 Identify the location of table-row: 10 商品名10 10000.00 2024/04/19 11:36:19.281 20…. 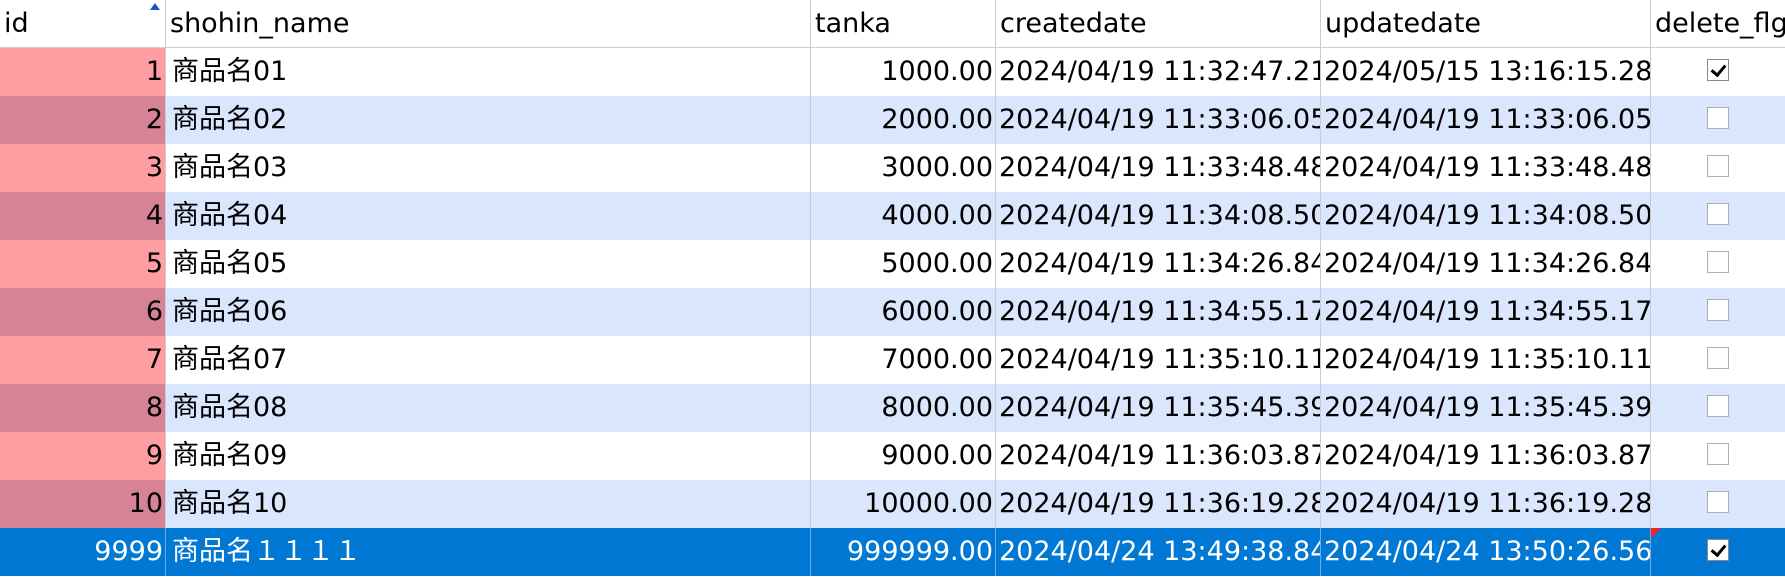
(892, 504).